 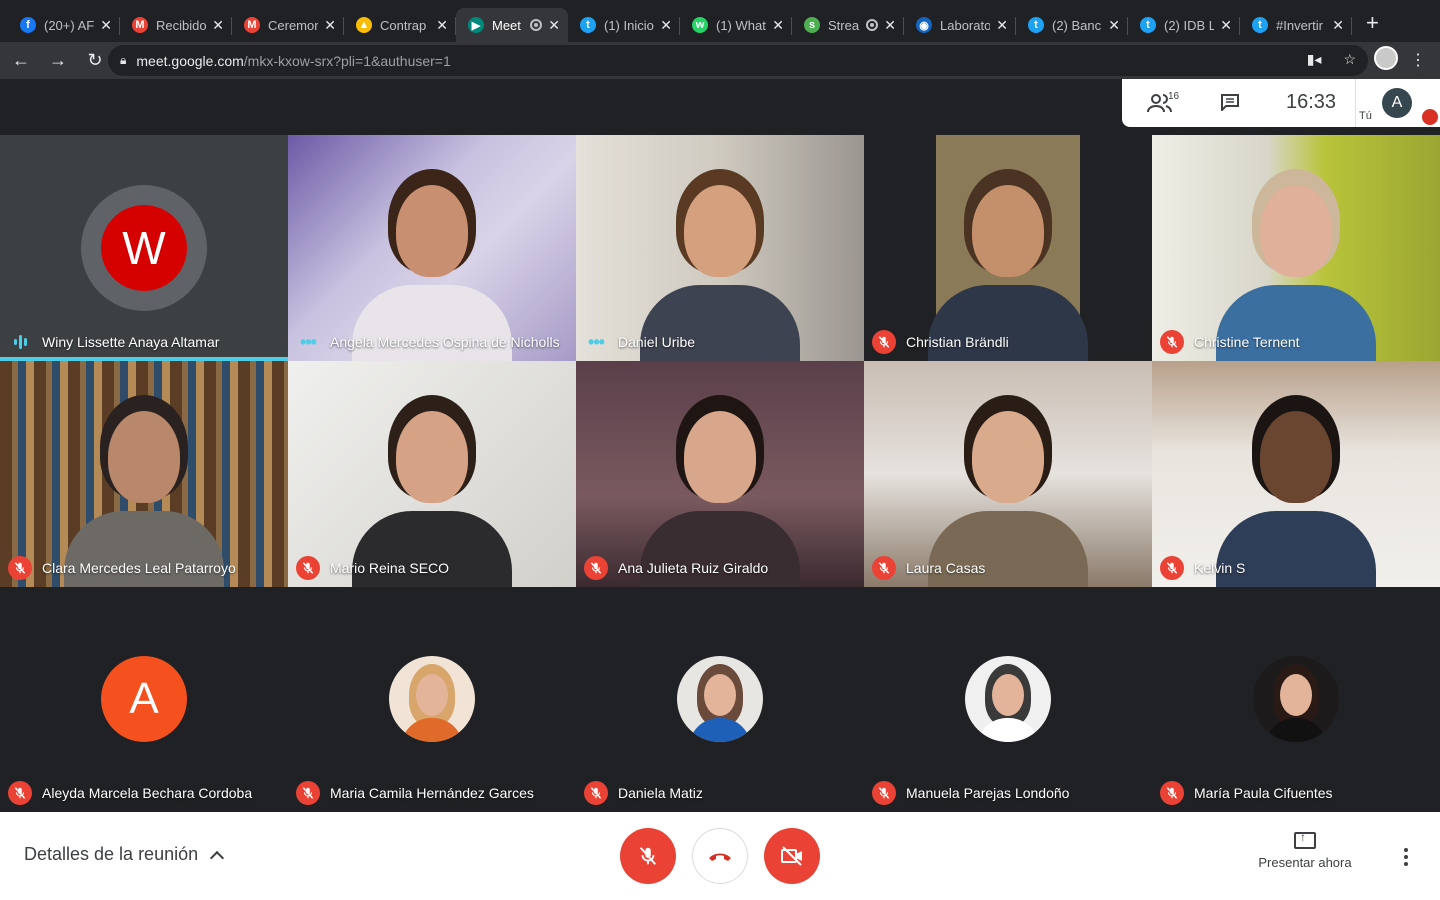 What do you see at coordinates (111, 854) in the screenshot?
I see `meeting-details-label: Detalles de la reunión` at bounding box center [111, 854].